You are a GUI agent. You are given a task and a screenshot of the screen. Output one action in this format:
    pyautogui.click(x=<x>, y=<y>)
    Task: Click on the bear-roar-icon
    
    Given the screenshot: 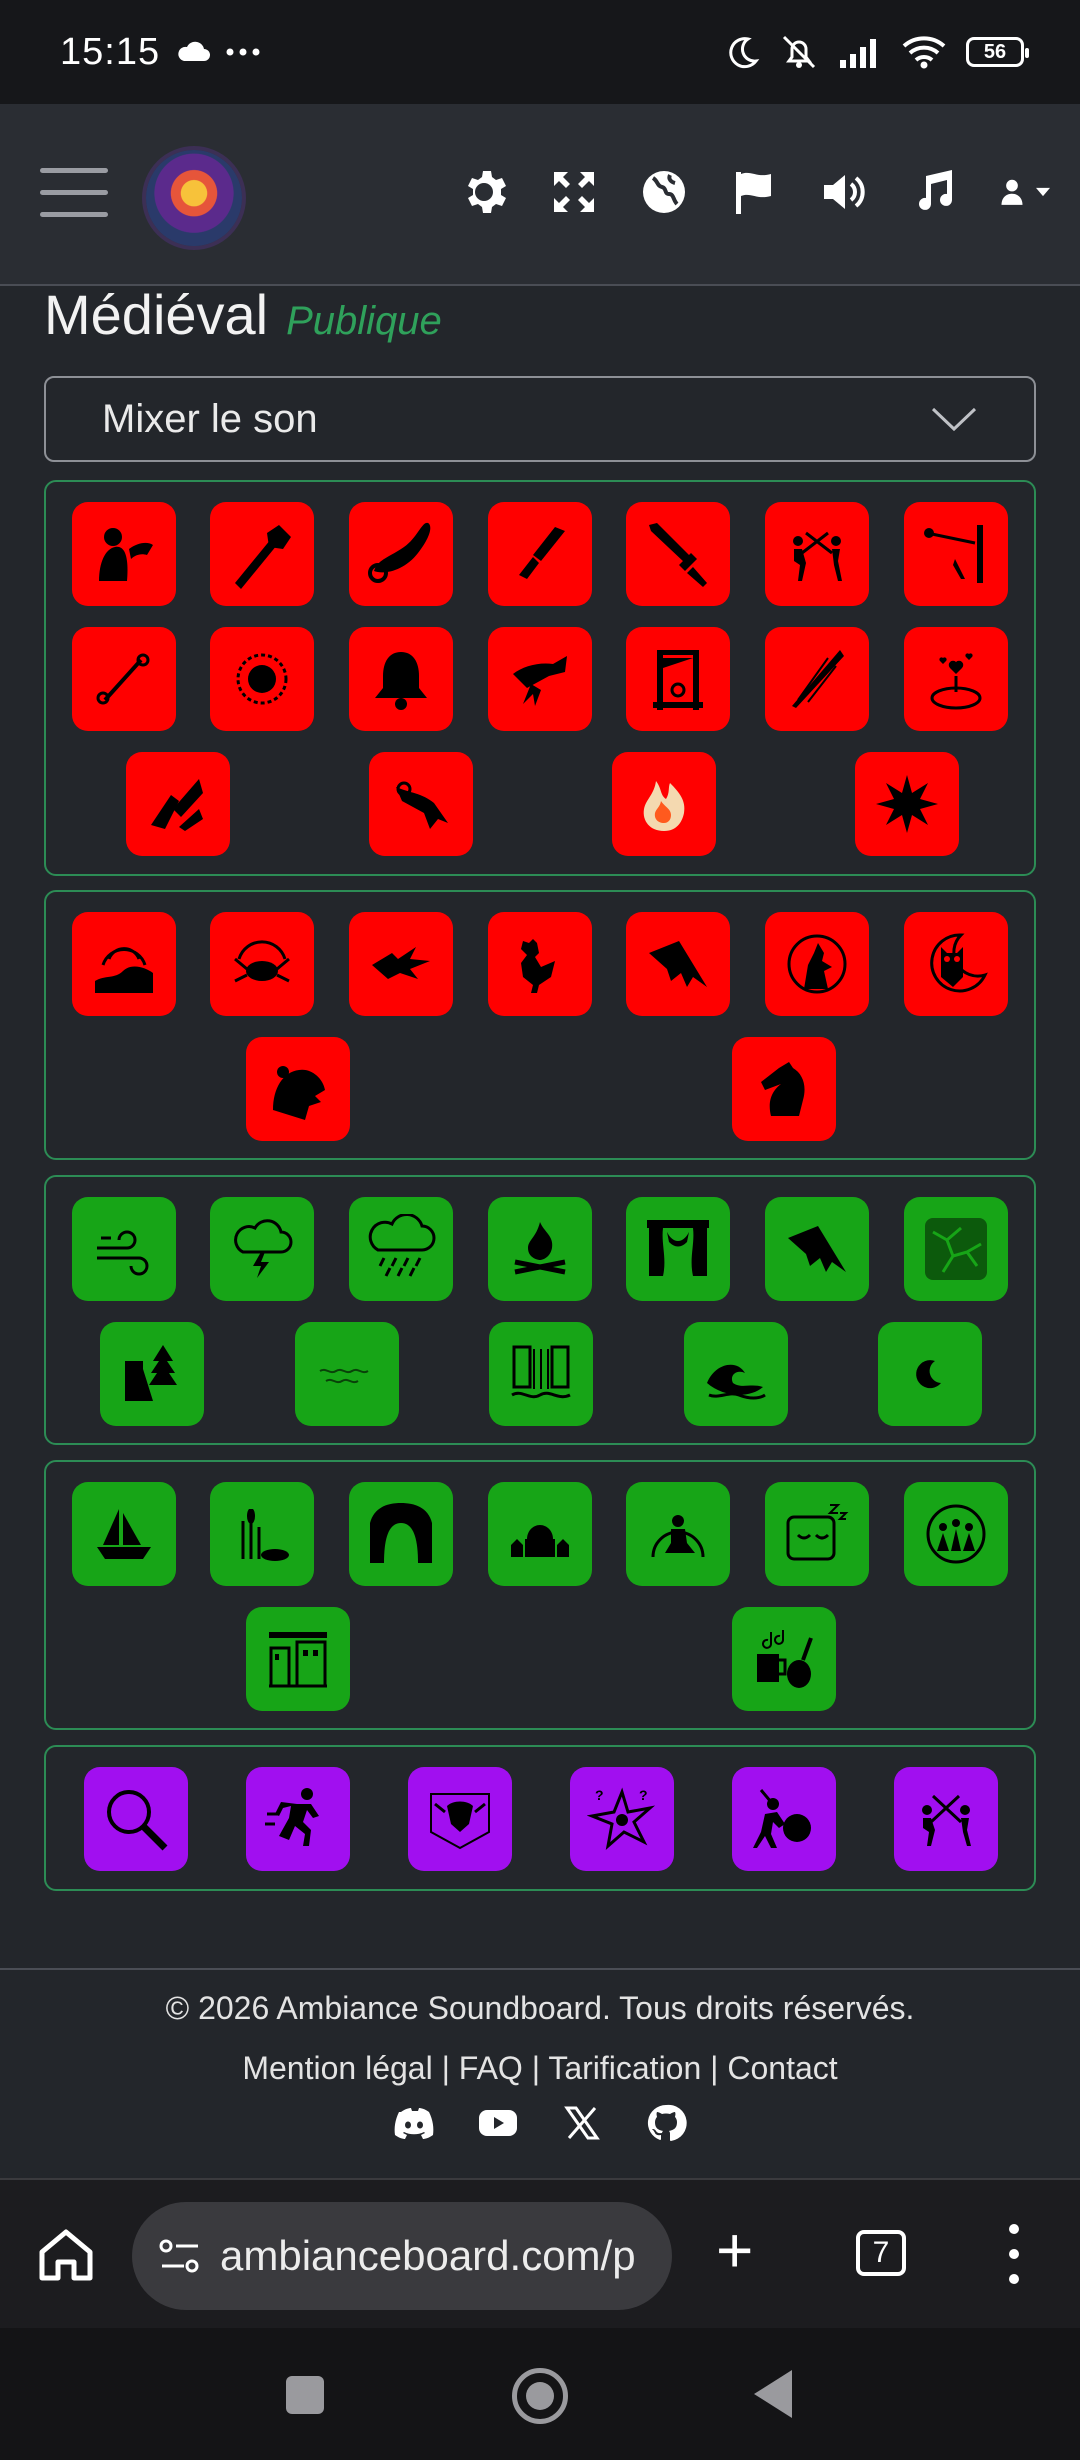 What is the action you would take?
    pyautogui.click(x=298, y=1089)
    